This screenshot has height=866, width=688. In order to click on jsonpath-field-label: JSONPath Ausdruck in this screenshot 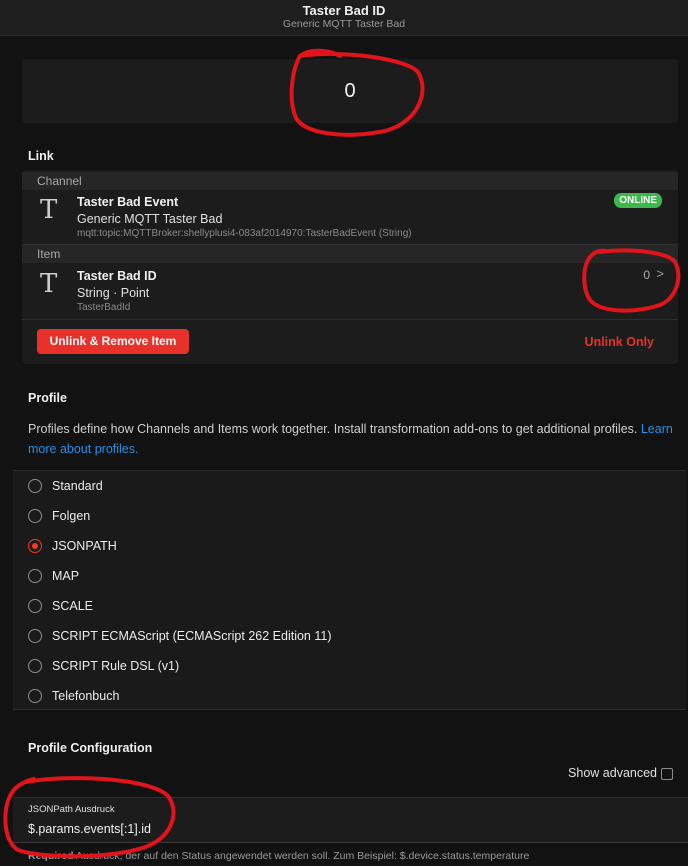, I will do `click(71, 809)`.